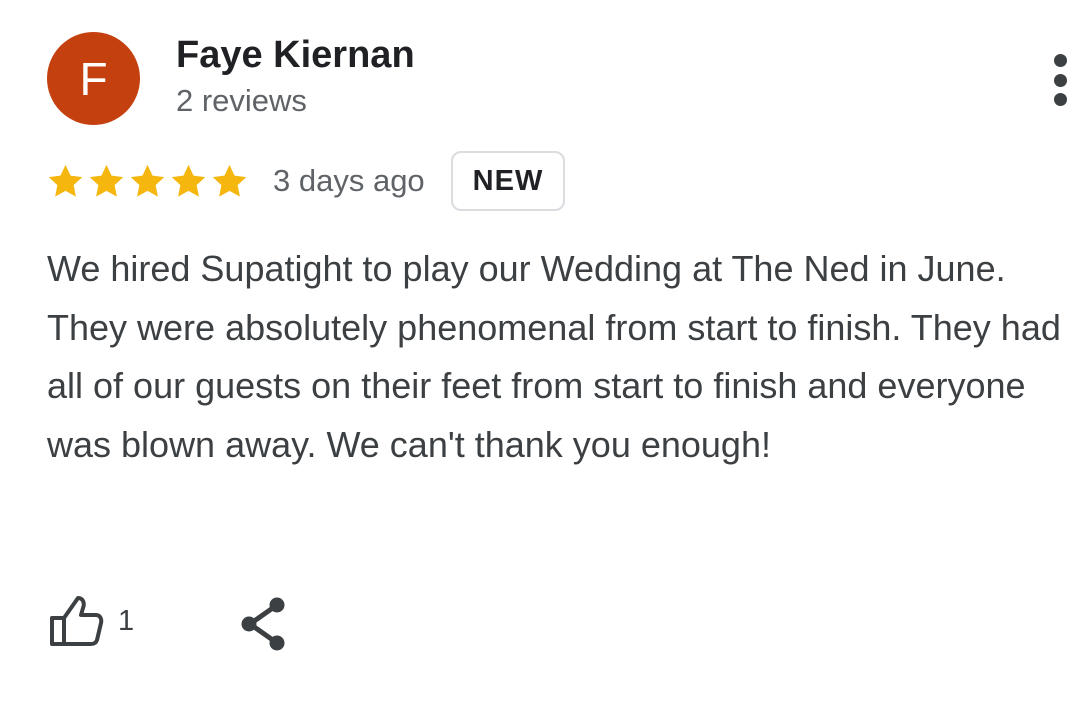 The width and height of the screenshot is (1080, 702). I want to click on avatar: F, so click(93, 78).